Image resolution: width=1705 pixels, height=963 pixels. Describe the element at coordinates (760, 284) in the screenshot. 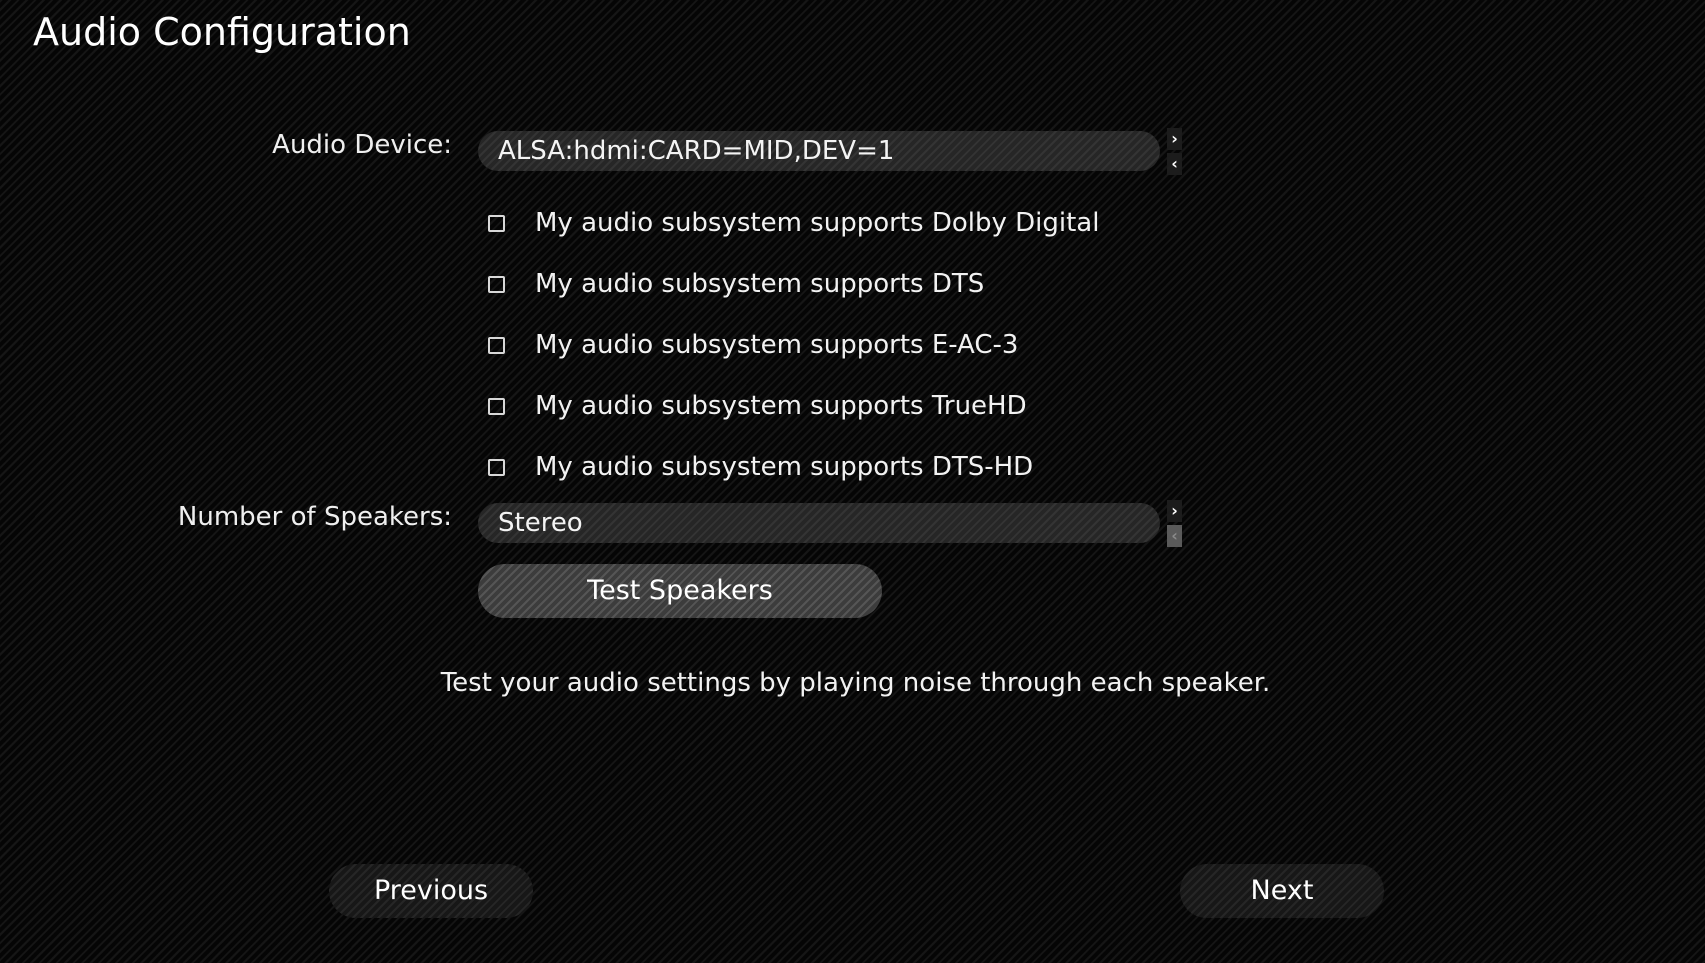

I see `checkbox-label: My audio subsystem supports DTS` at that location.